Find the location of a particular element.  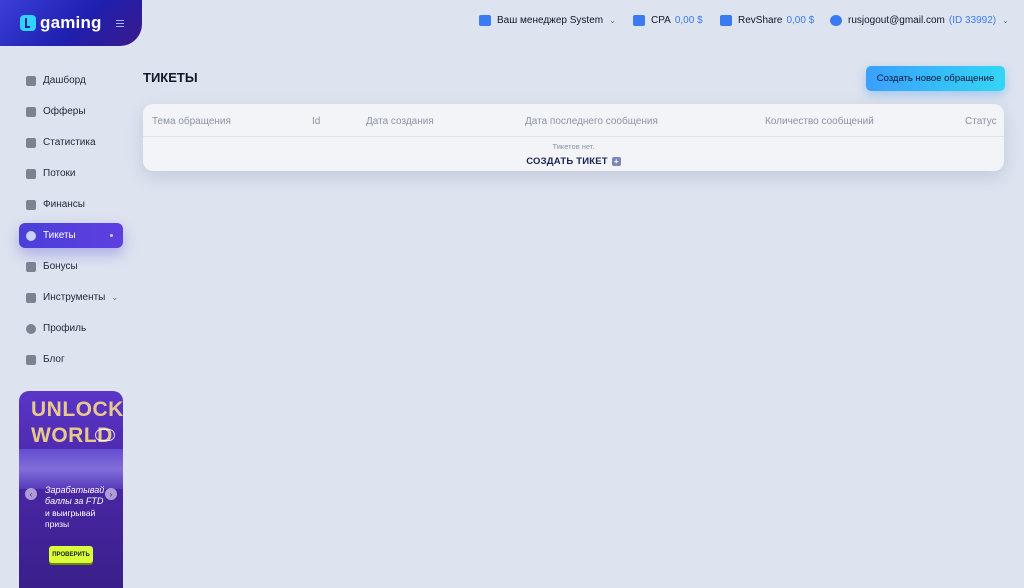

sidebar-item-statistics: Статистика is located at coordinates (71, 142).